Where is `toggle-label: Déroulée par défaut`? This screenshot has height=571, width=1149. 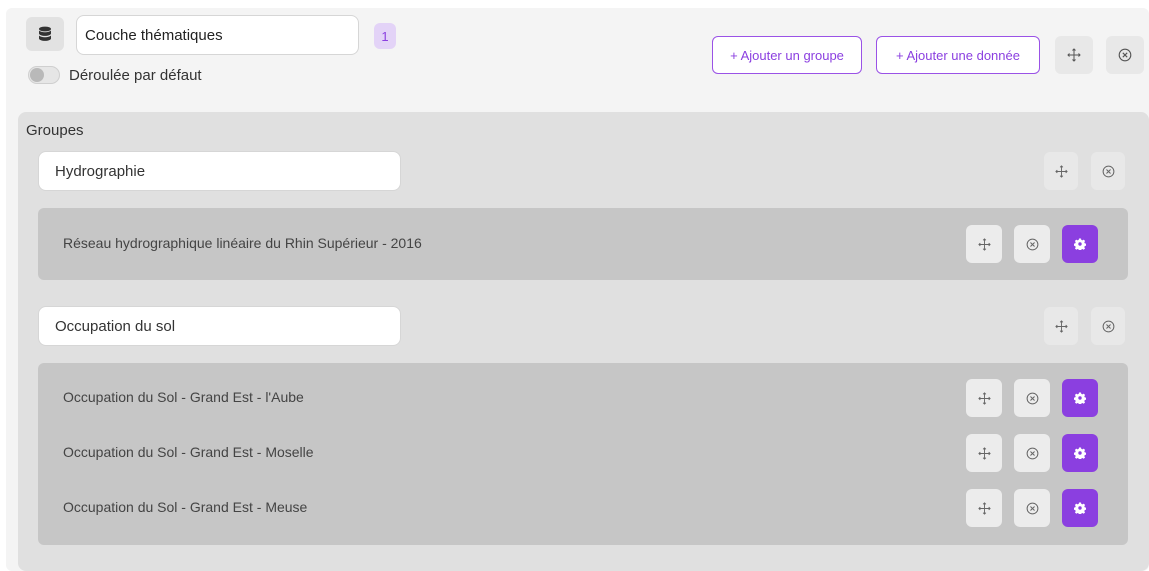
toggle-label: Déroulée par défaut is located at coordinates (135, 75).